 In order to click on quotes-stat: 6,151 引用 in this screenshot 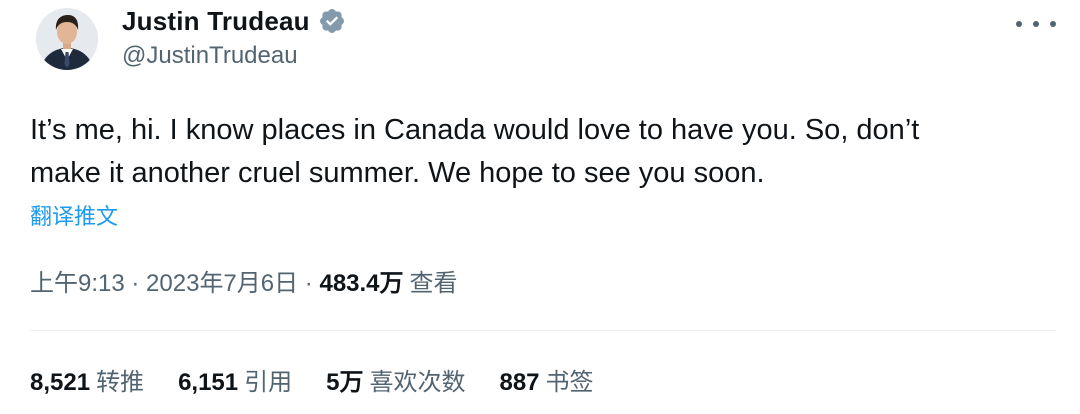, I will do `click(235, 379)`.